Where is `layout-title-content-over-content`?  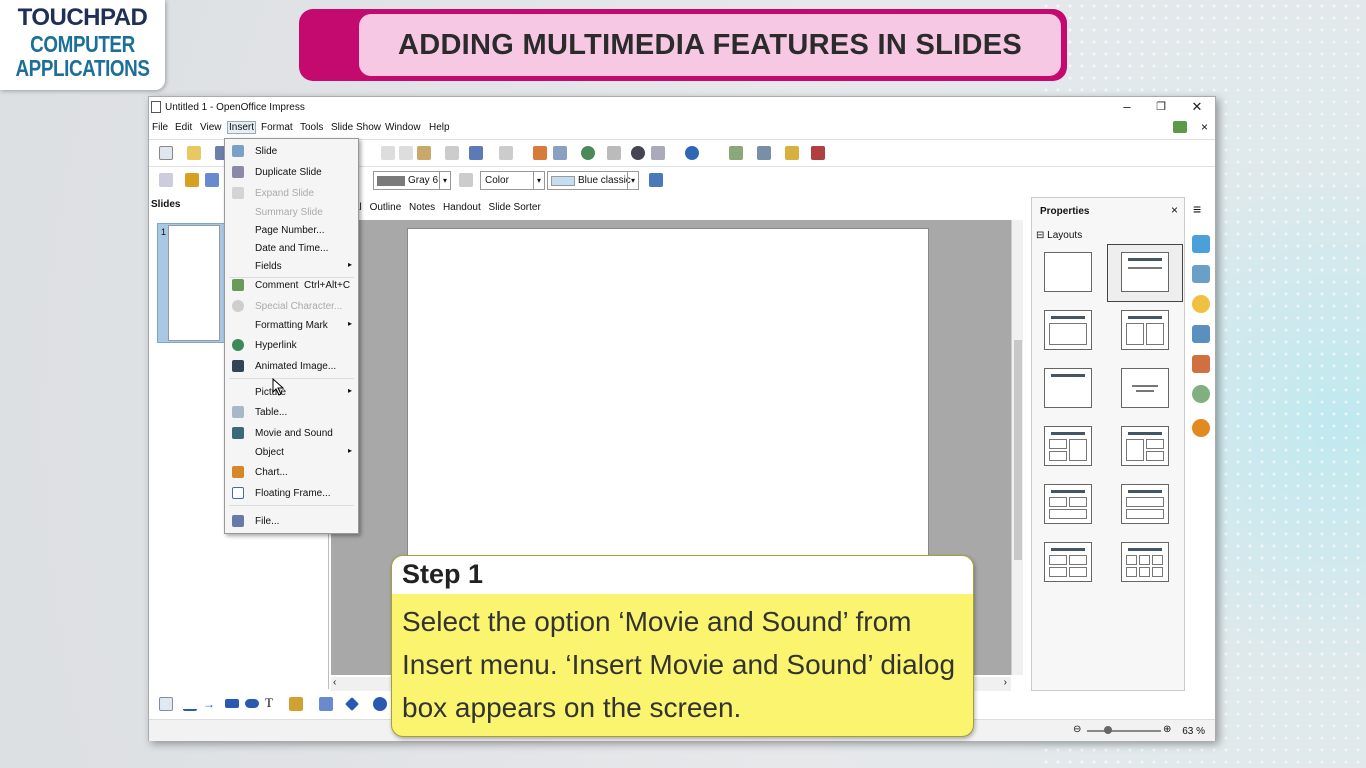
layout-title-content-over-content is located at coordinates (1145, 504).